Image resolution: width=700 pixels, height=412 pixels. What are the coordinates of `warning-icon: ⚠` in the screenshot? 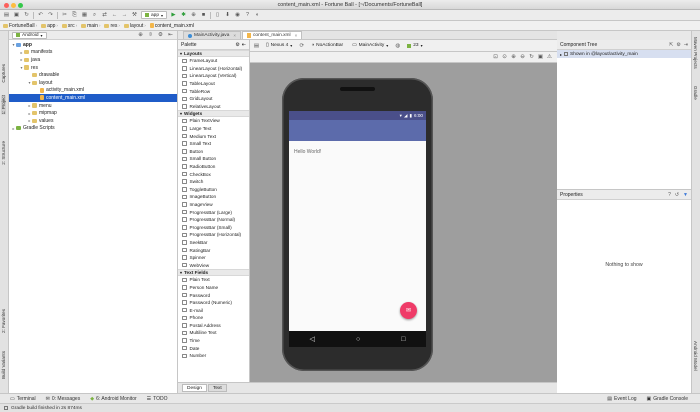 It's located at (549, 57).